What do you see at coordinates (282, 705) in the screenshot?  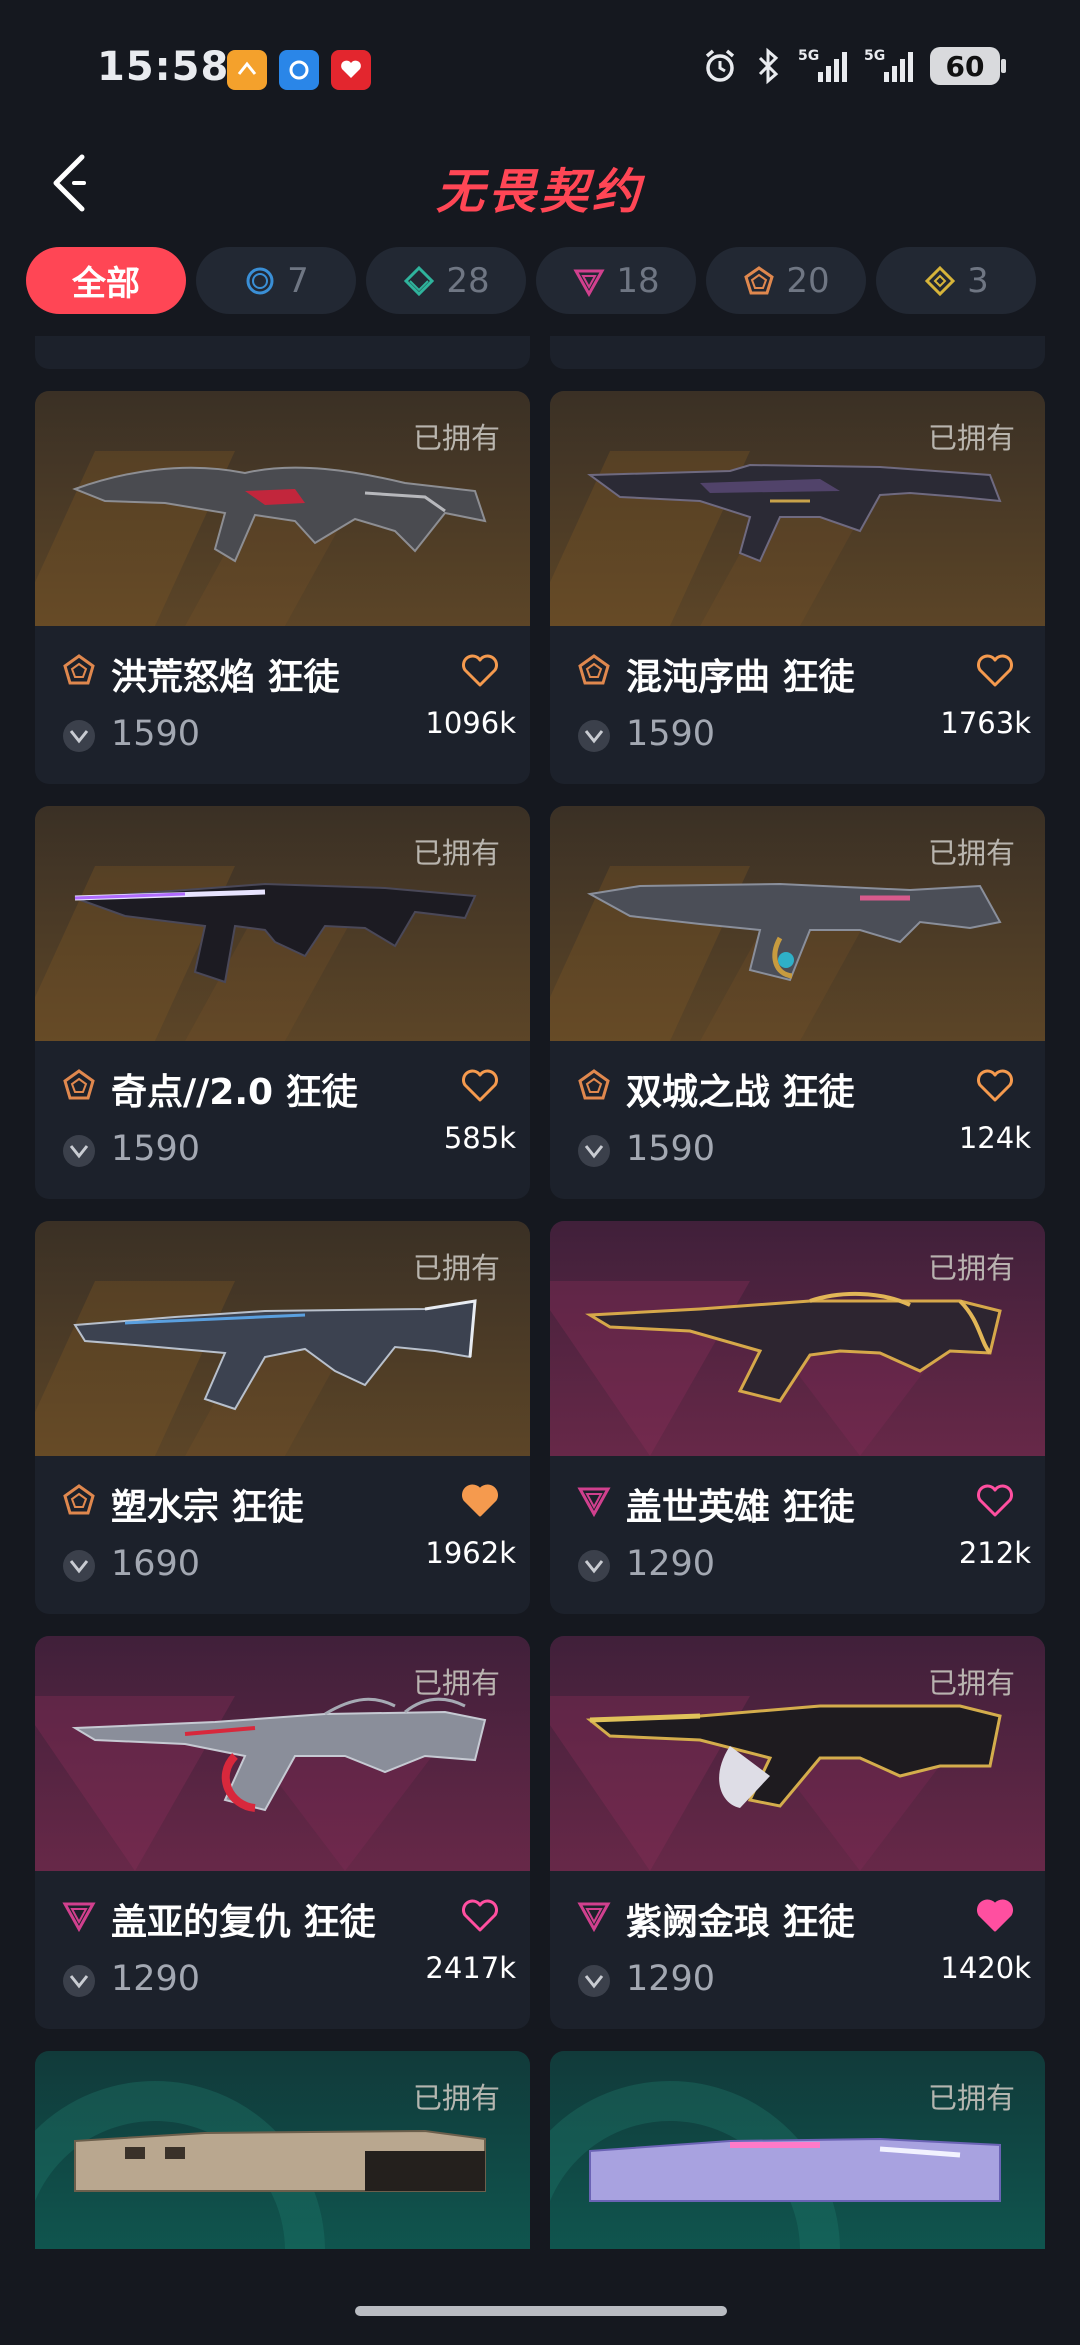 I see `skin-card-info: 洪荒怒焰 狂徒 1590 1096k` at bounding box center [282, 705].